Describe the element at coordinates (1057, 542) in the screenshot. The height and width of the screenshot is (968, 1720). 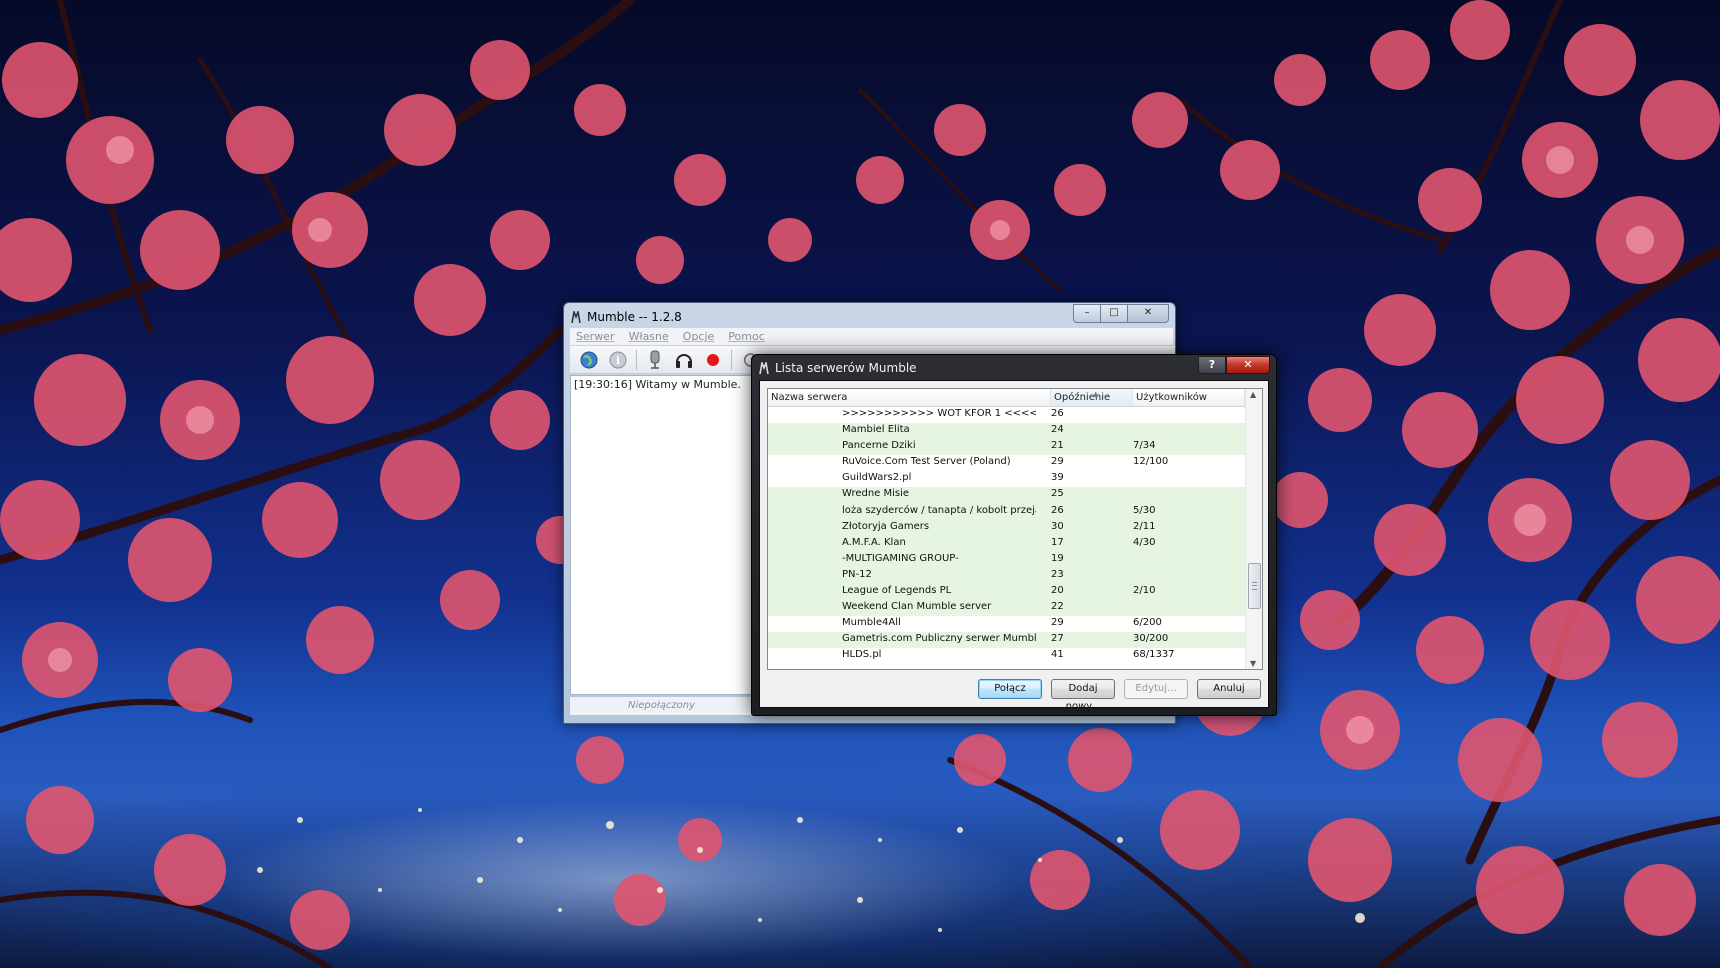
I see `server-ping-cell: 17` at that location.